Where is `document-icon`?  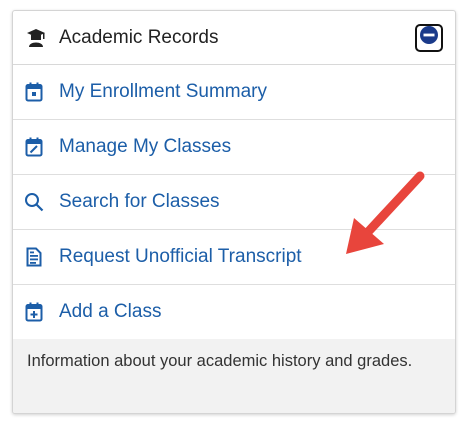
document-icon is located at coordinates (34, 257).